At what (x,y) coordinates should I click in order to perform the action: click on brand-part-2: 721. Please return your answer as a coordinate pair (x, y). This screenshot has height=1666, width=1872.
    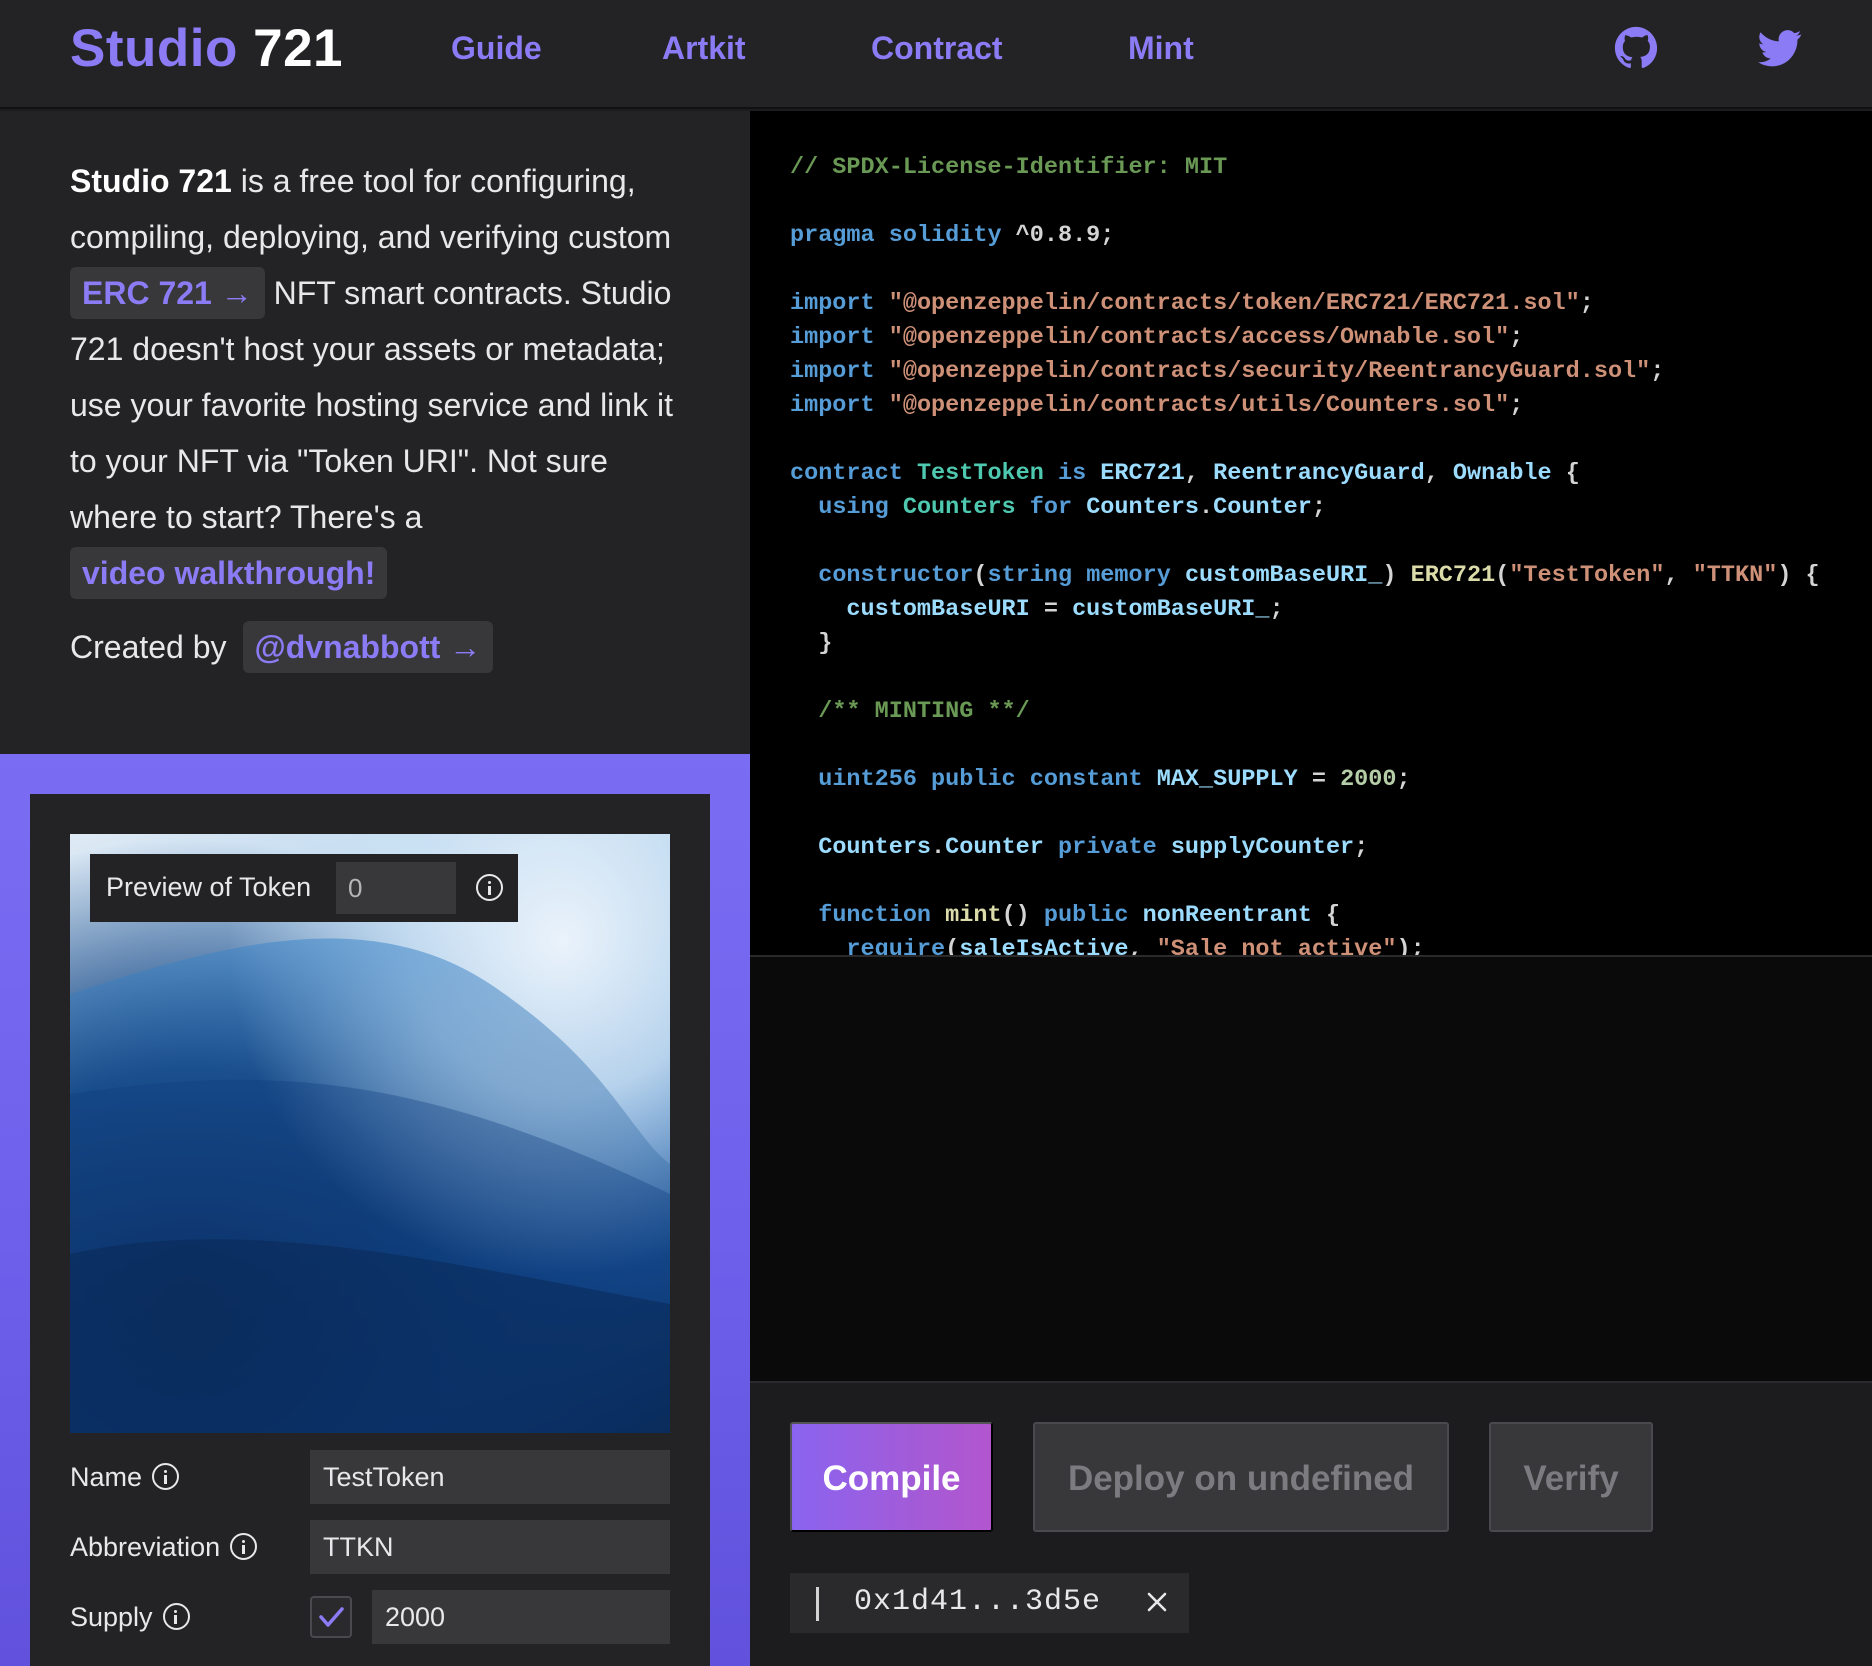
    Looking at the image, I should click on (298, 48).